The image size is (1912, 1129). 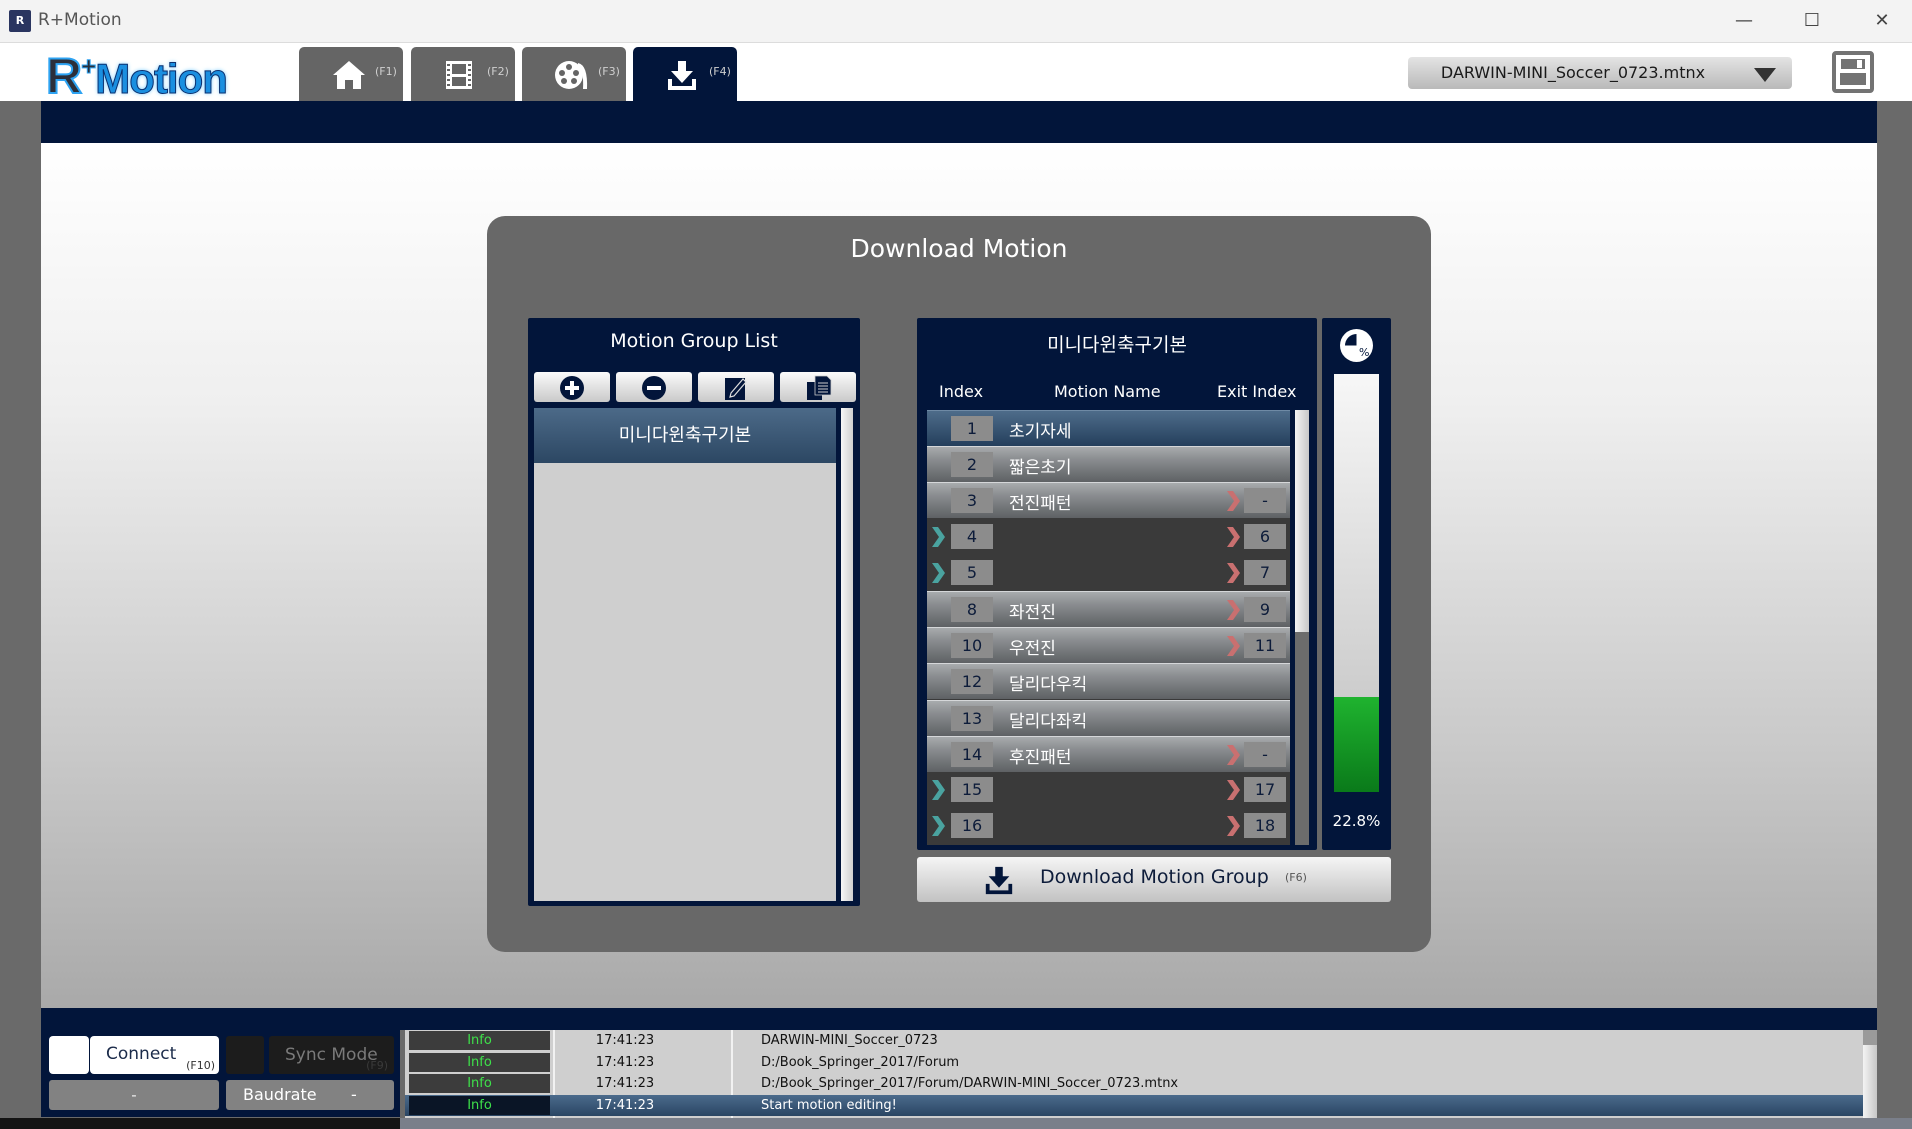 I want to click on file-select-dropdown: DARWIN-MINI_Soccer_0723.mtnx, so click(x=1600, y=73).